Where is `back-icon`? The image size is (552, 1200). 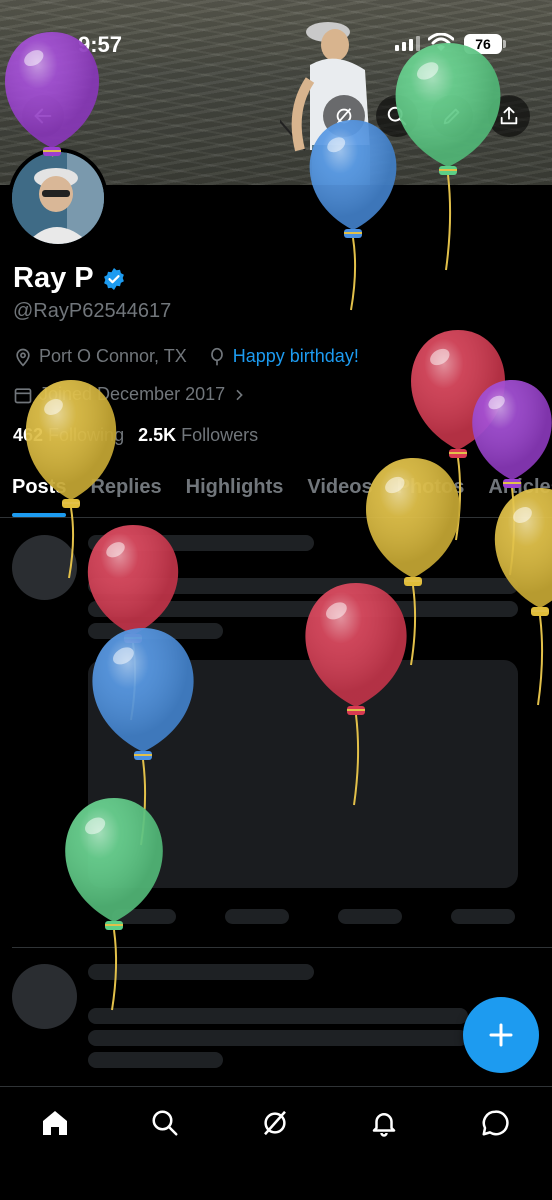
back-icon is located at coordinates (43, 116).